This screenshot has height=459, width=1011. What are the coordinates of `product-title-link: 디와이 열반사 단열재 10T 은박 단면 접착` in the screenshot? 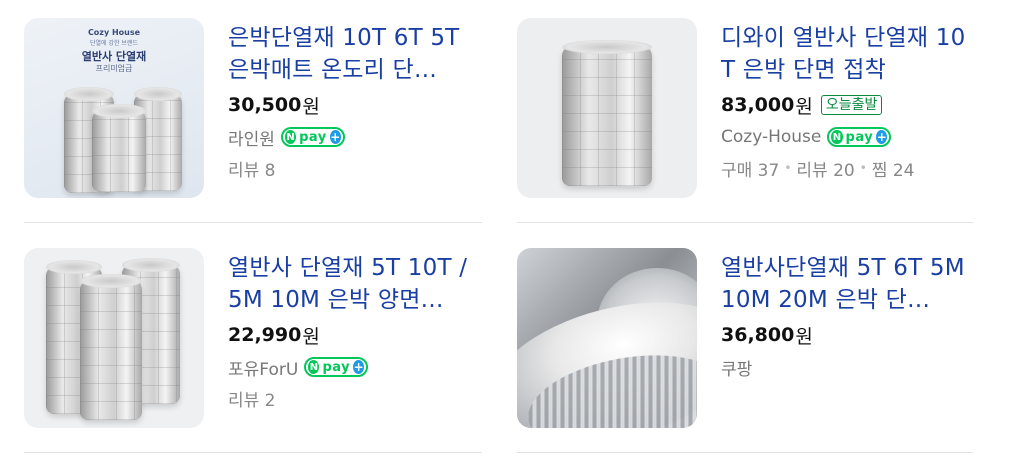 It's located at (849, 54).